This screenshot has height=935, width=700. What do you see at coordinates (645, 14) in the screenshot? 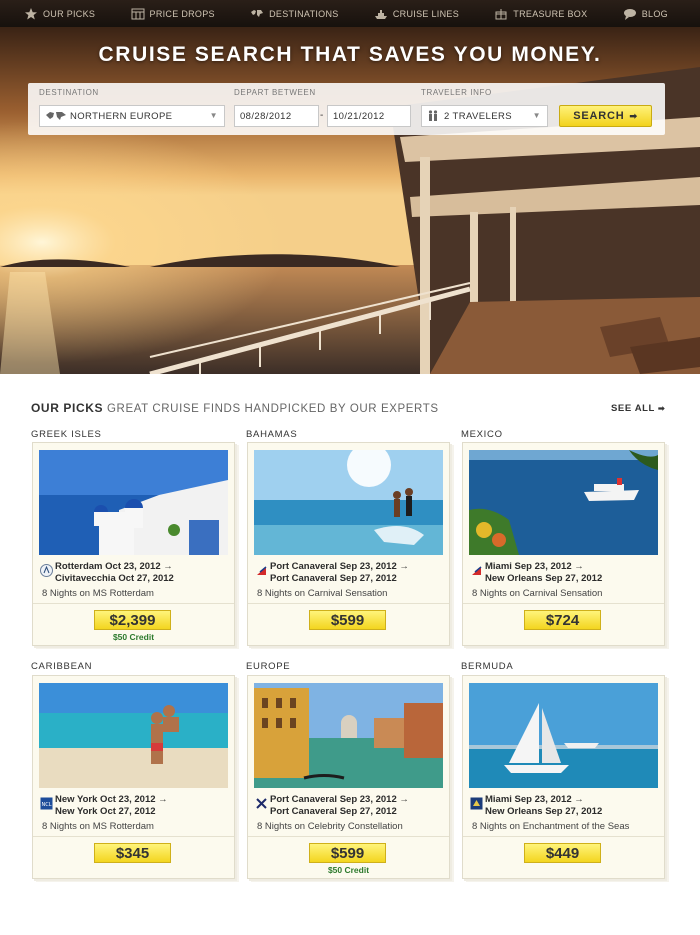
I see `nav-item-blog: BLOG` at bounding box center [645, 14].